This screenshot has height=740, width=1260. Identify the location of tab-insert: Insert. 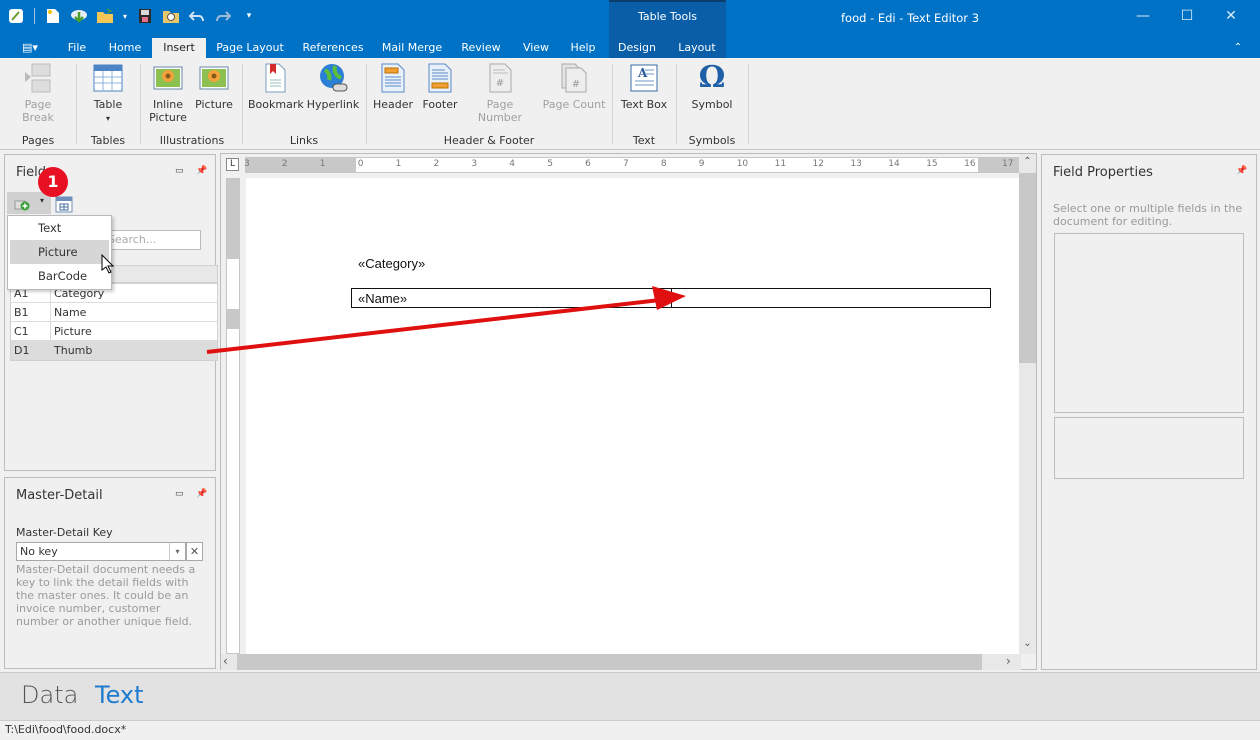
(179, 48).